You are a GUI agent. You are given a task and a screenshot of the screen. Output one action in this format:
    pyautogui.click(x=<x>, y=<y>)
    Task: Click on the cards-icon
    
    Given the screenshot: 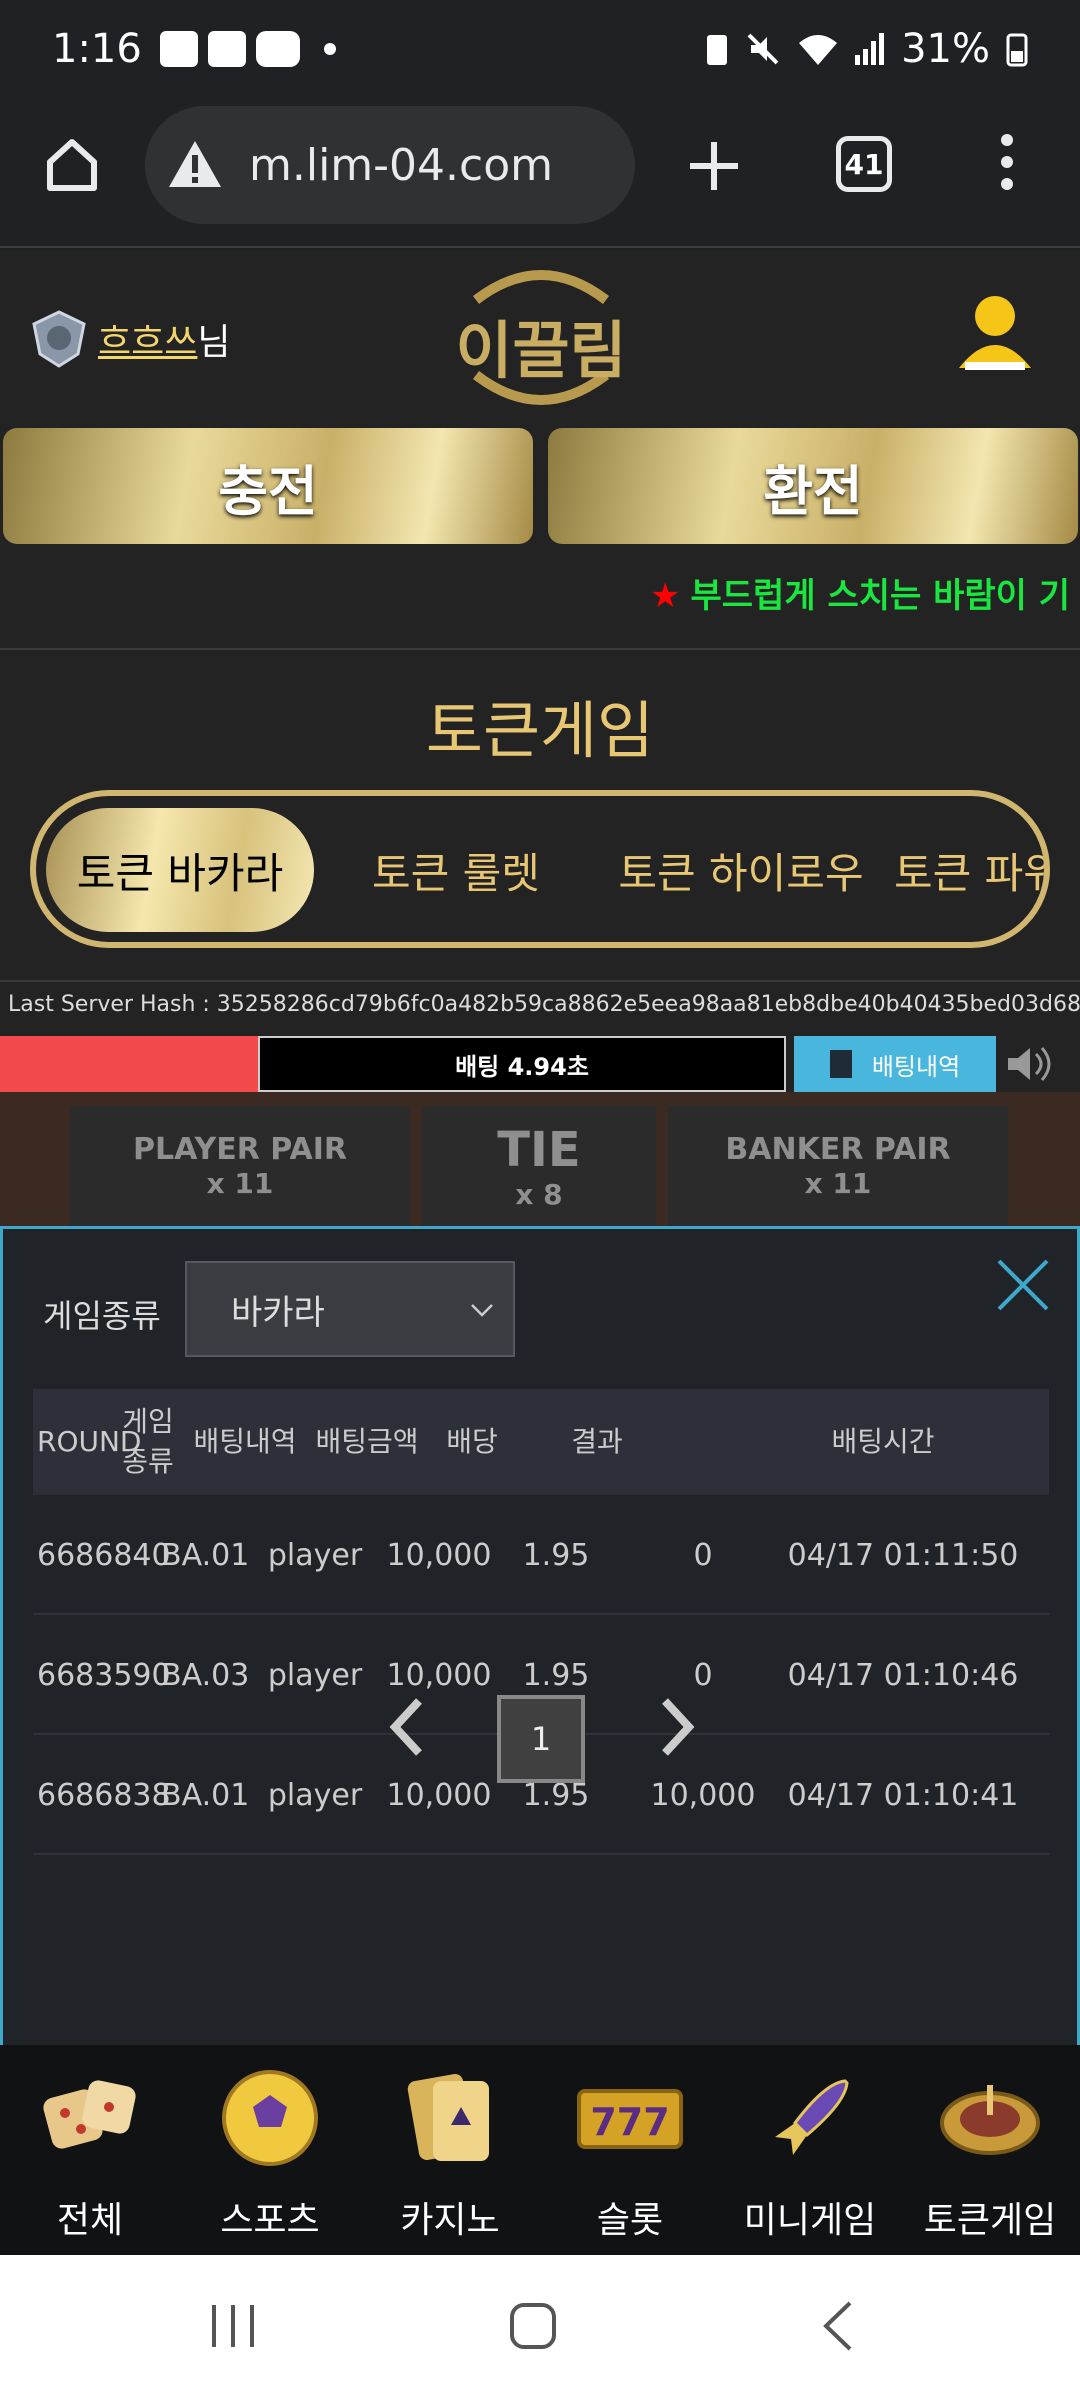 What is the action you would take?
    pyautogui.click(x=448, y=2117)
    